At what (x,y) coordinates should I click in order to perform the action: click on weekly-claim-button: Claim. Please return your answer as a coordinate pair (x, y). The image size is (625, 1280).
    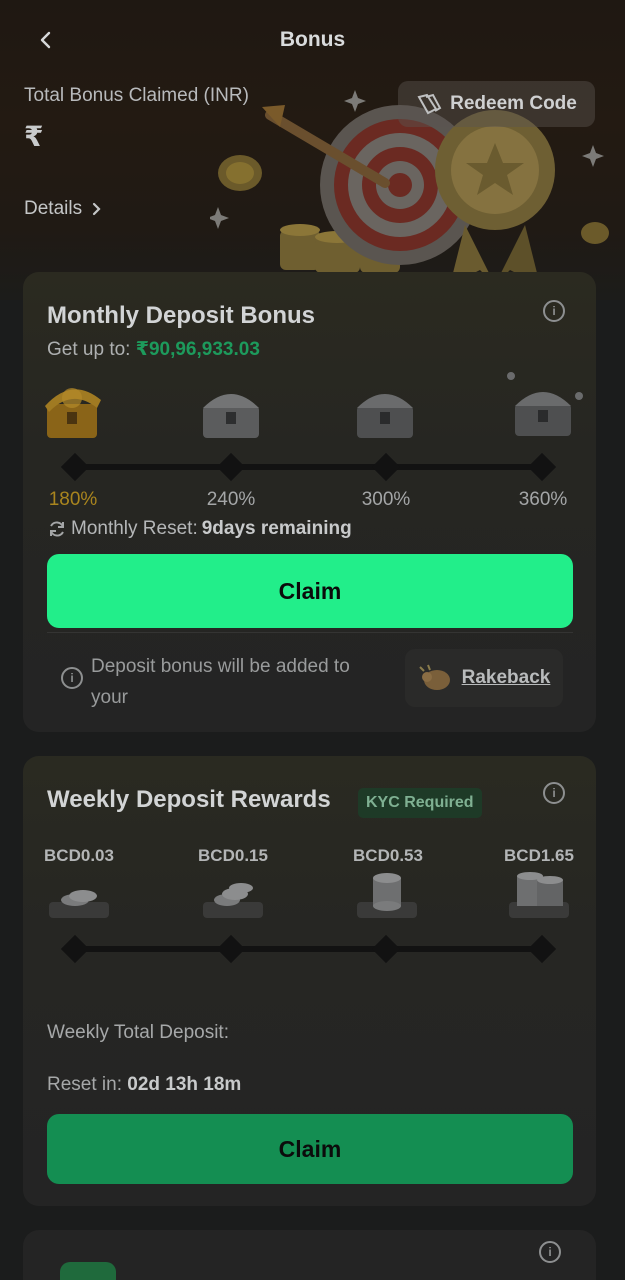
    Looking at the image, I should click on (310, 1149).